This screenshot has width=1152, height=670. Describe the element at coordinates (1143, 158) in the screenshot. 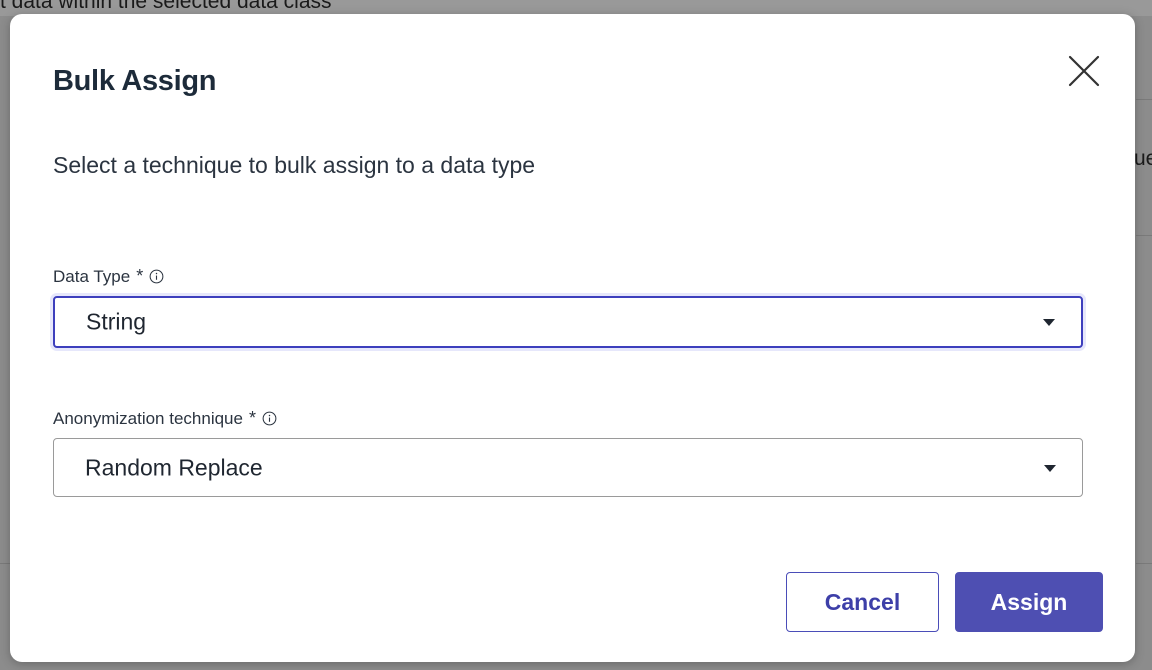

I see `background-column-text: ue` at that location.